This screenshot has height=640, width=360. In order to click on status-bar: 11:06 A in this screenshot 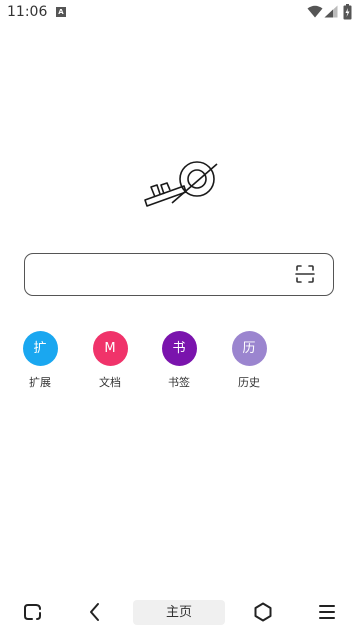, I will do `click(180, 12)`.